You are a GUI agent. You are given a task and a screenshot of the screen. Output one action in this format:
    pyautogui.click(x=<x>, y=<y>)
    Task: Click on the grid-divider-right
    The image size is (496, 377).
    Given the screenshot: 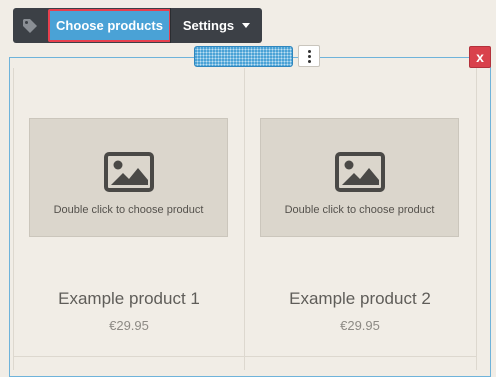 What is the action you would take?
    pyautogui.click(x=476, y=219)
    